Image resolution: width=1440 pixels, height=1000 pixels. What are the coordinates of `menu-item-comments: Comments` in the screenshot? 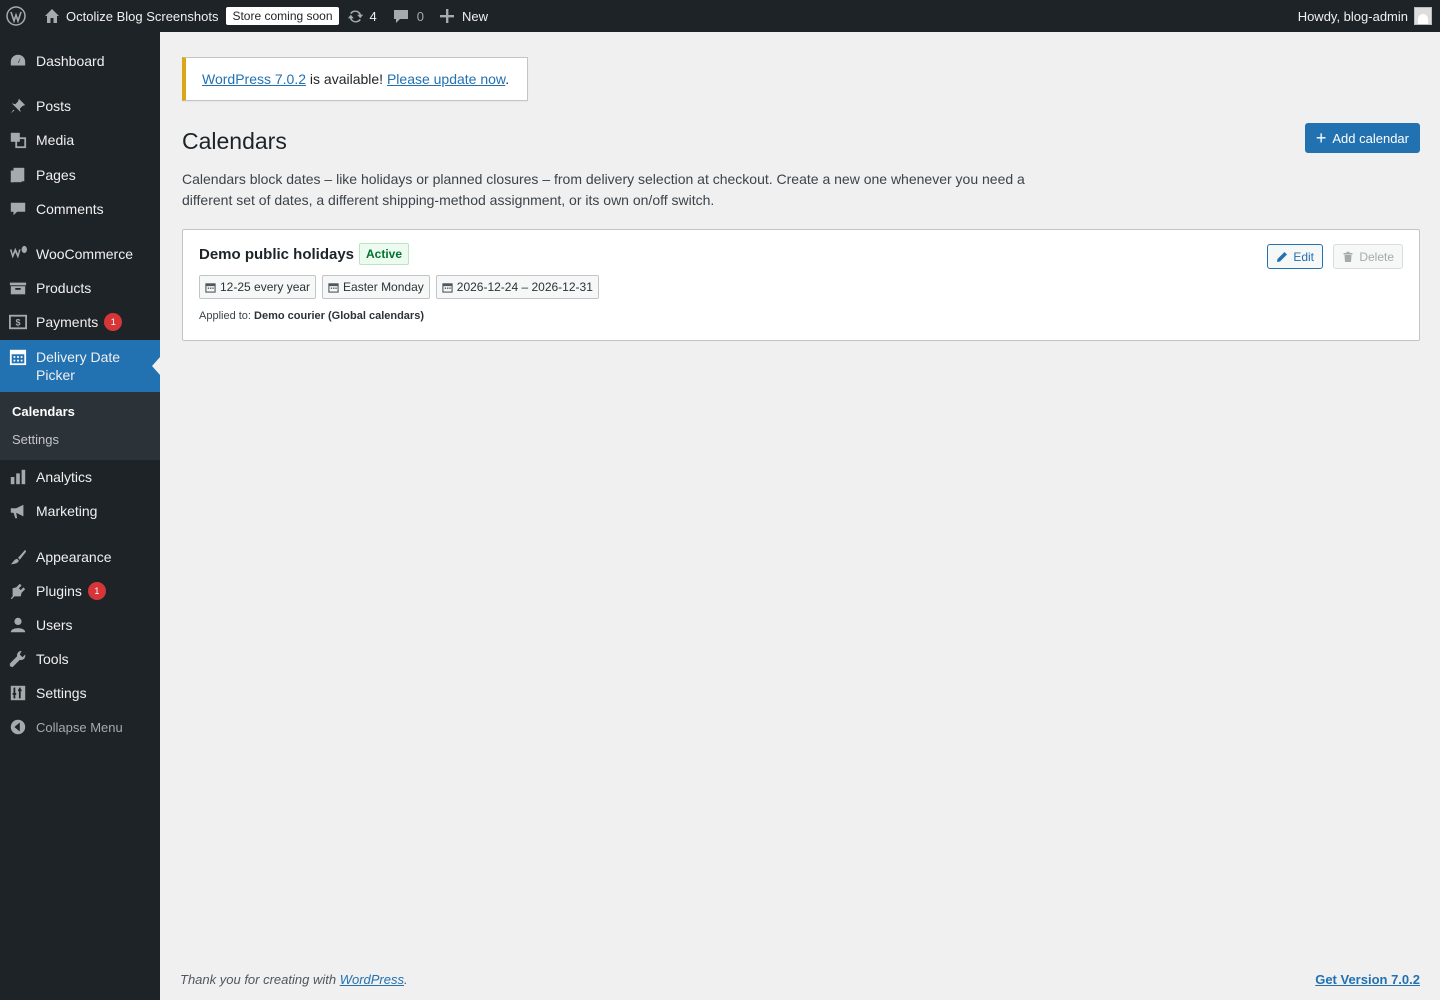 It's located at (80, 209).